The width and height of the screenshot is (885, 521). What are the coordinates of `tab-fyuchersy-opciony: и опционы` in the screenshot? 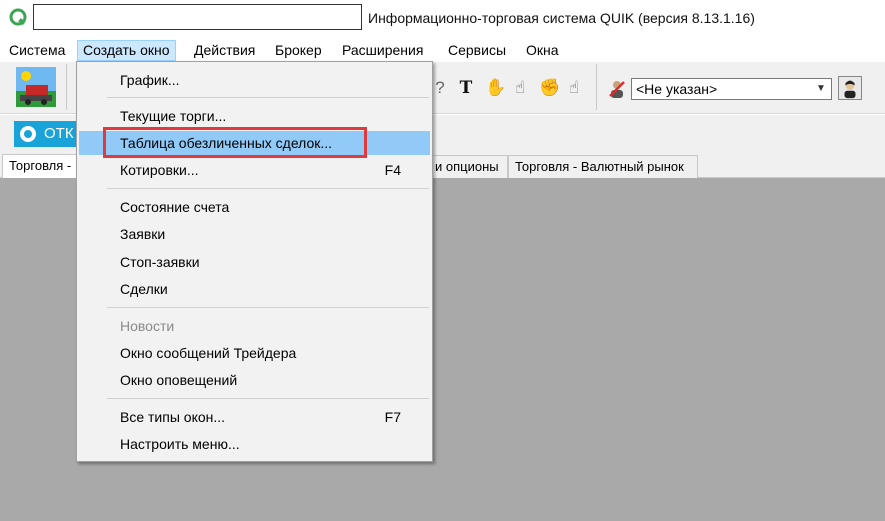 It's located at (470, 166).